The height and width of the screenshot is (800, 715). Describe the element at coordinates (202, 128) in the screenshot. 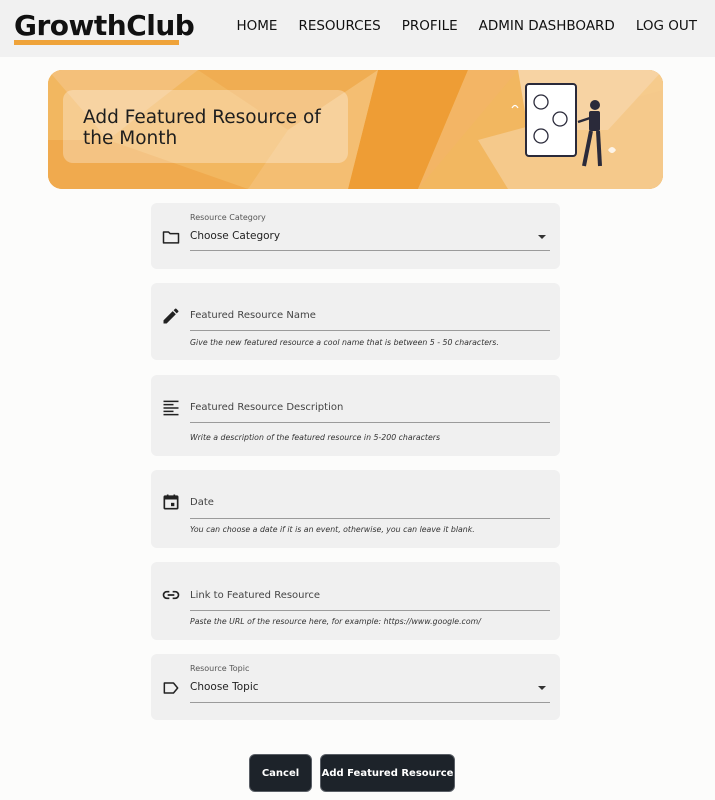

I see `banner-title: Add Featured Resource of the Month` at that location.